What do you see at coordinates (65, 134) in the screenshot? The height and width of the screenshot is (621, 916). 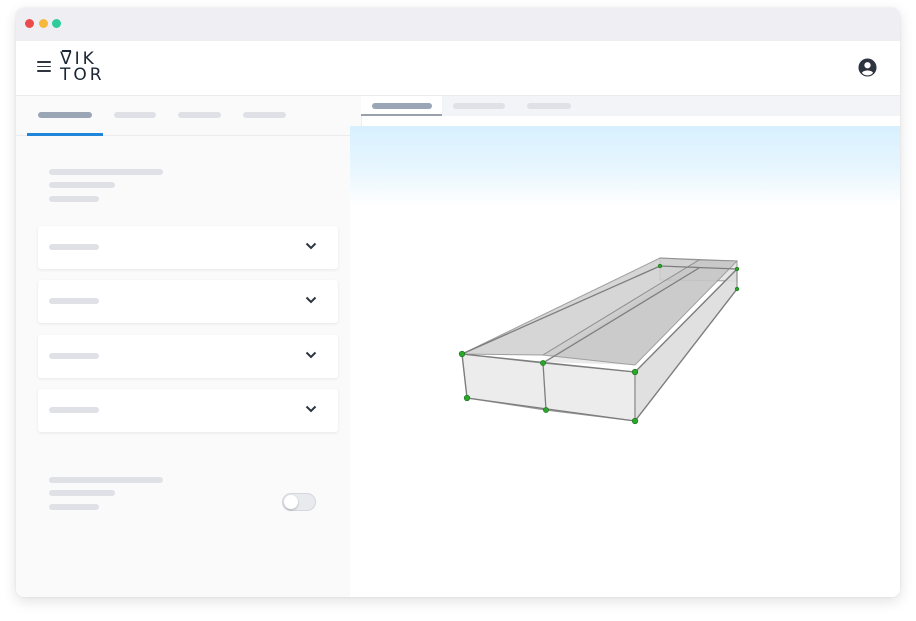 I see `active-tab-indicator` at bounding box center [65, 134].